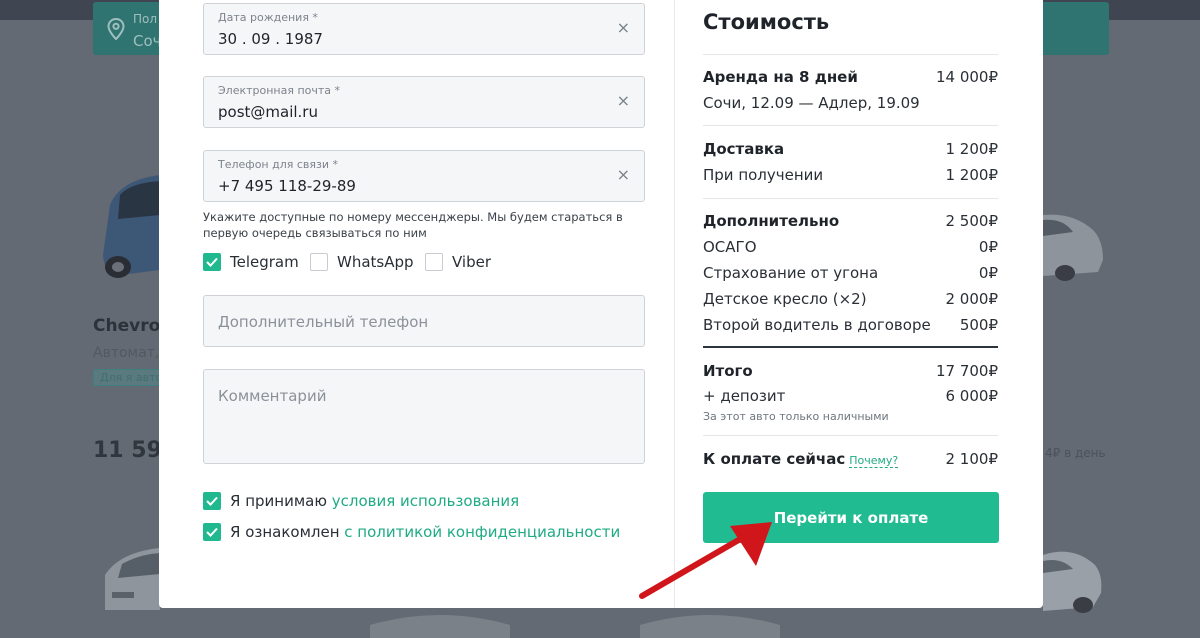  What do you see at coordinates (278, 164) in the screenshot?
I see `phone-label: Телефон для связи *` at bounding box center [278, 164].